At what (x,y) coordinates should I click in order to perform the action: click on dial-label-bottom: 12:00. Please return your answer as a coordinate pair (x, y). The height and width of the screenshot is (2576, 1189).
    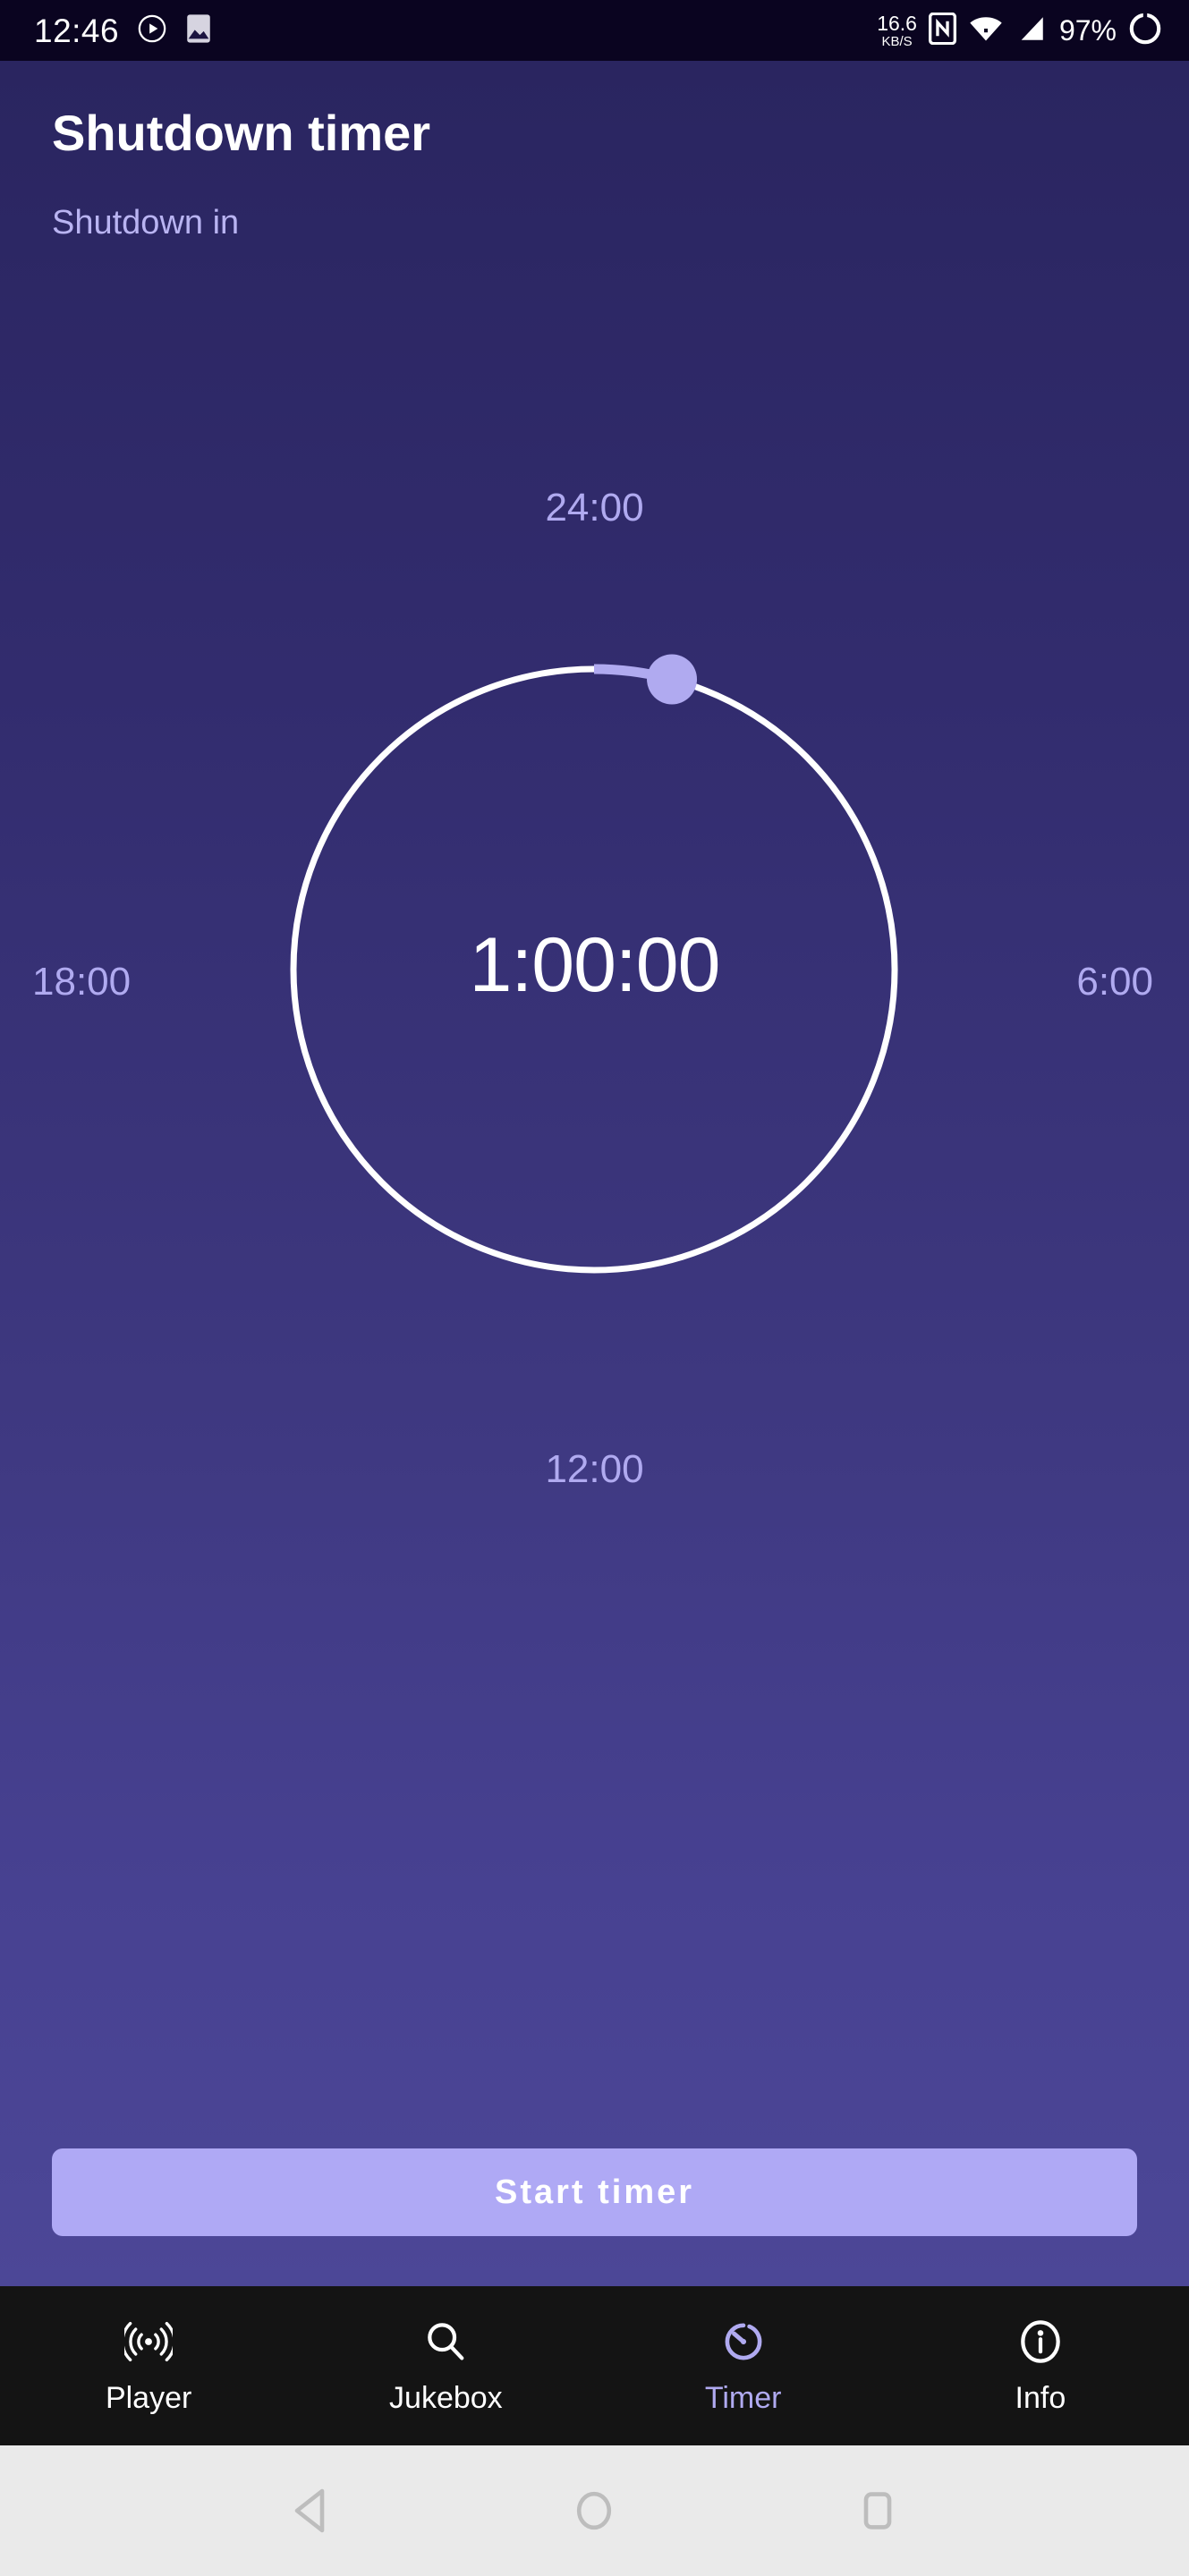
    Looking at the image, I should click on (594, 1469).